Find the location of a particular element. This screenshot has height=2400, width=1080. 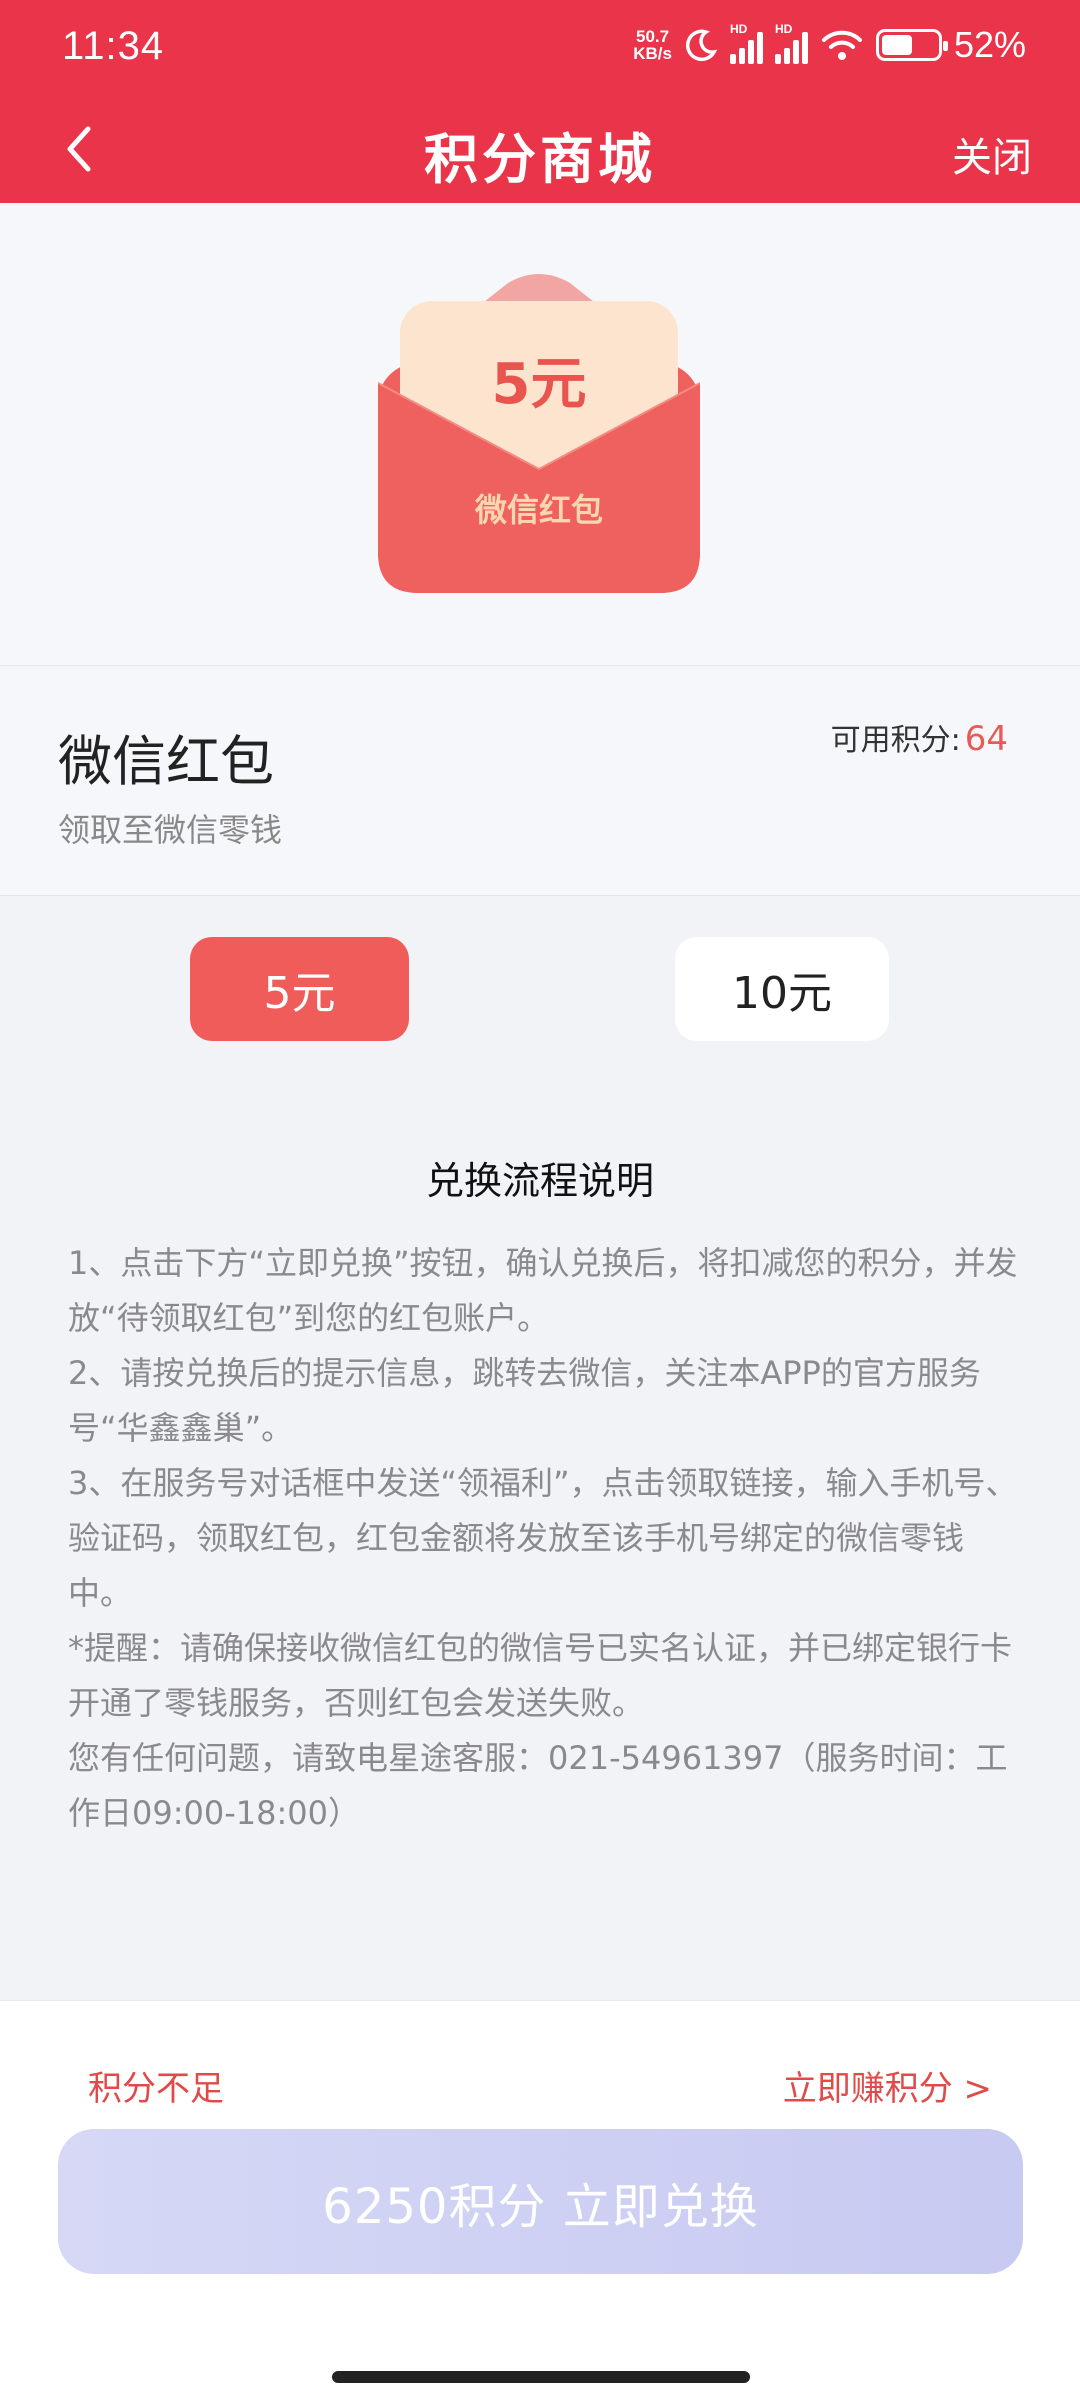

home-indicator is located at coordinates (541, 2377).